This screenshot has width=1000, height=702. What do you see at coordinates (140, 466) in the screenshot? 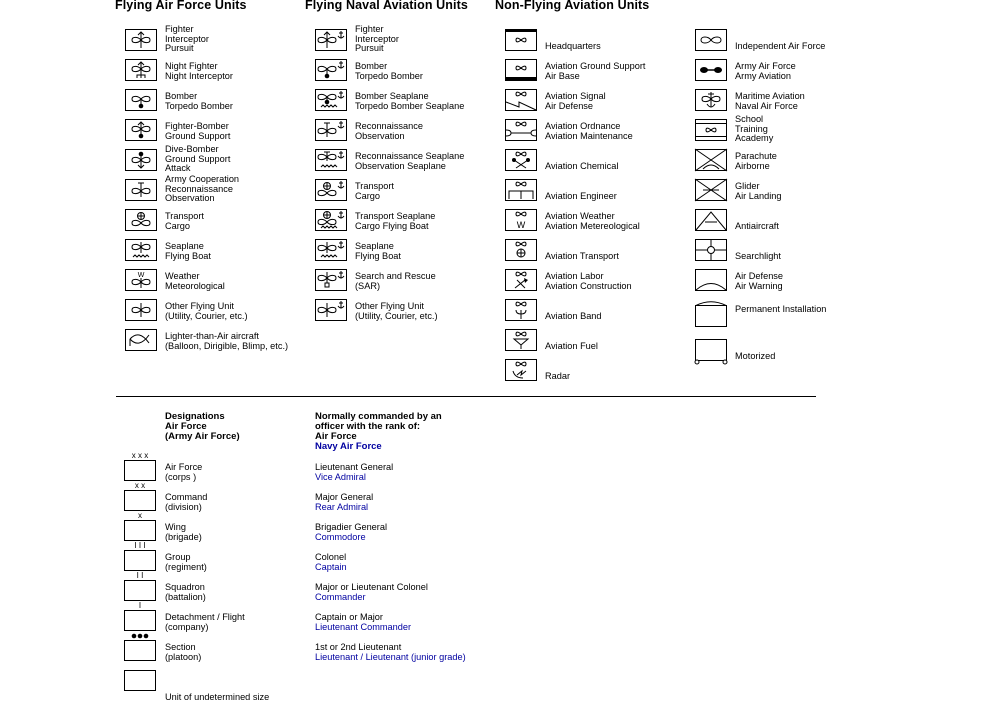
I see `echelon-symbol: x x x` at bounding box center [140, 466].